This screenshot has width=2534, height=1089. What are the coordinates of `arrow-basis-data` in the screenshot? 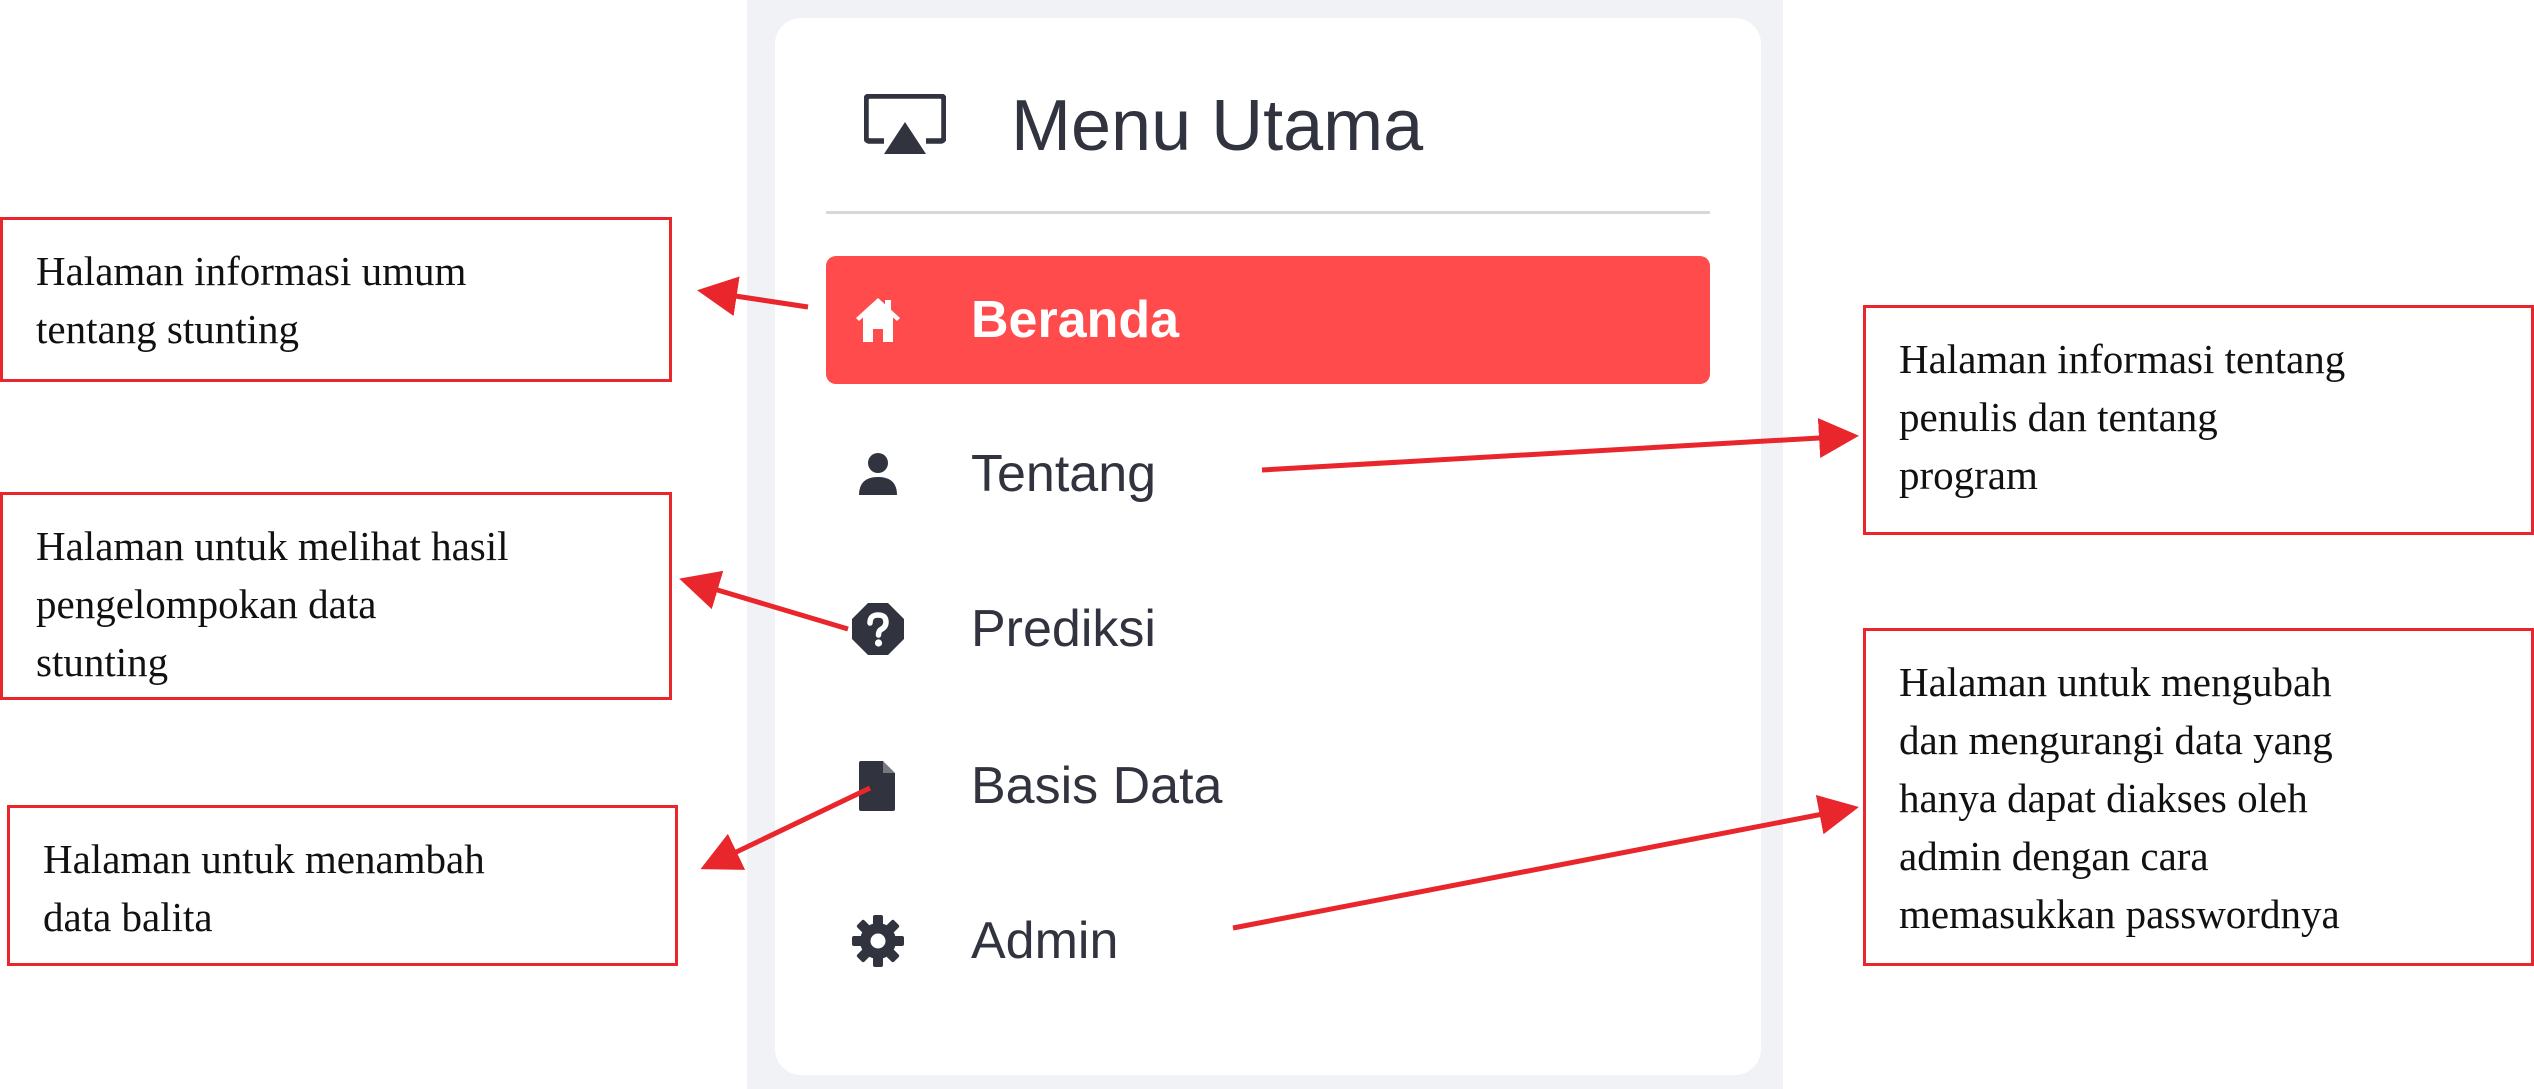 It's located at (786, 827).